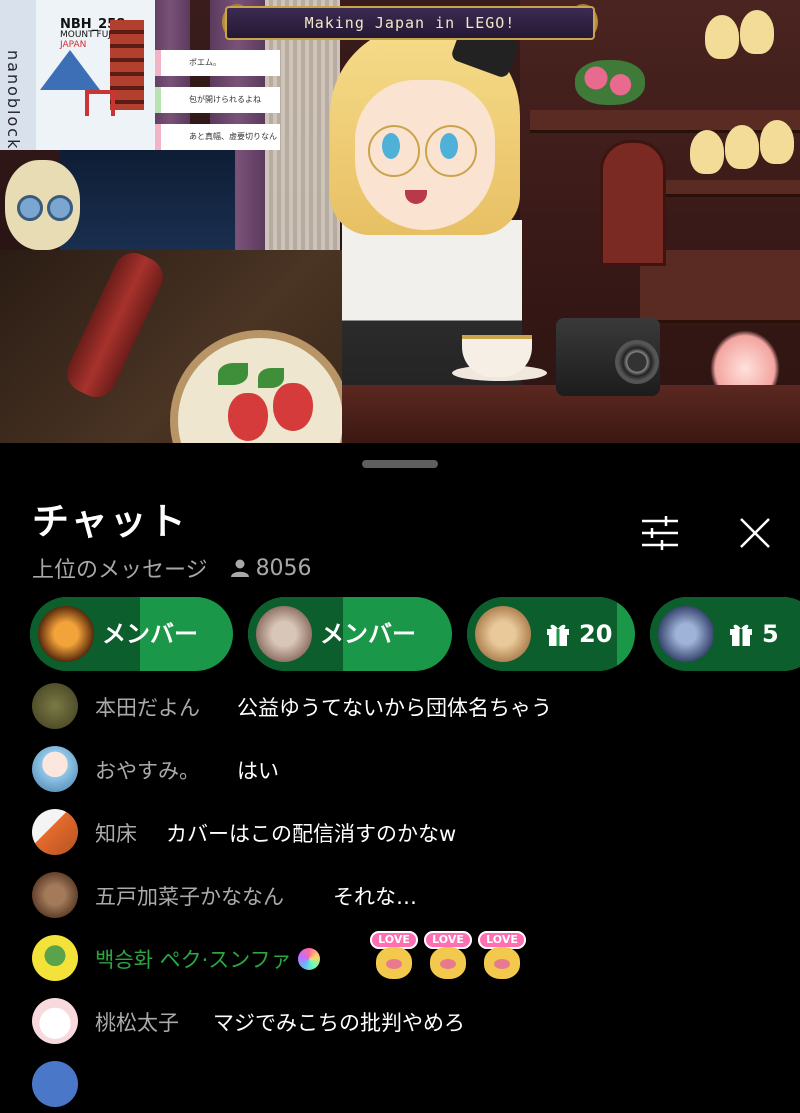 Image resolution: width=800 pixels, height=1113 pixels. I want to click on message-text: 公益ゆうてないから団体名ちゃう, so click(394, 708).